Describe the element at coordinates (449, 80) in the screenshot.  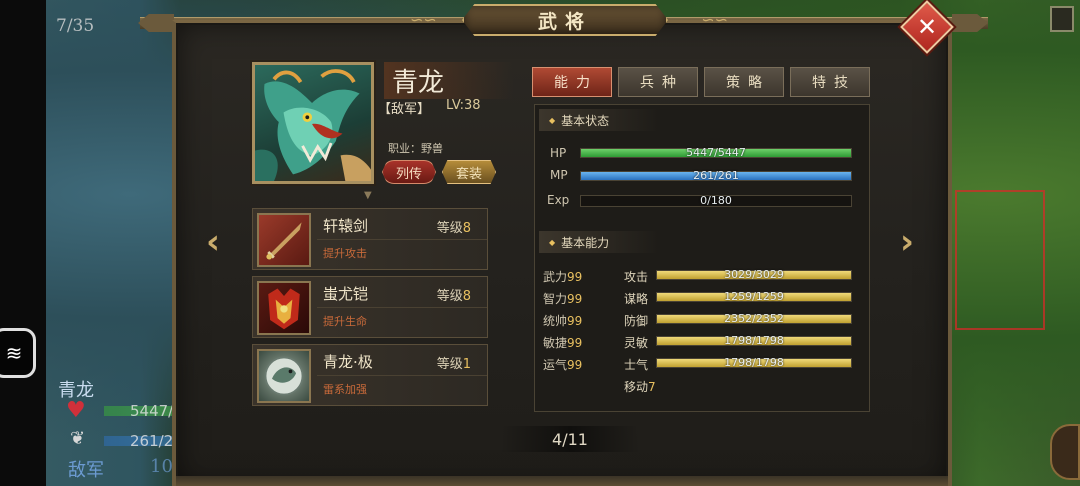
I see `hero-name: 青龙` at that location.